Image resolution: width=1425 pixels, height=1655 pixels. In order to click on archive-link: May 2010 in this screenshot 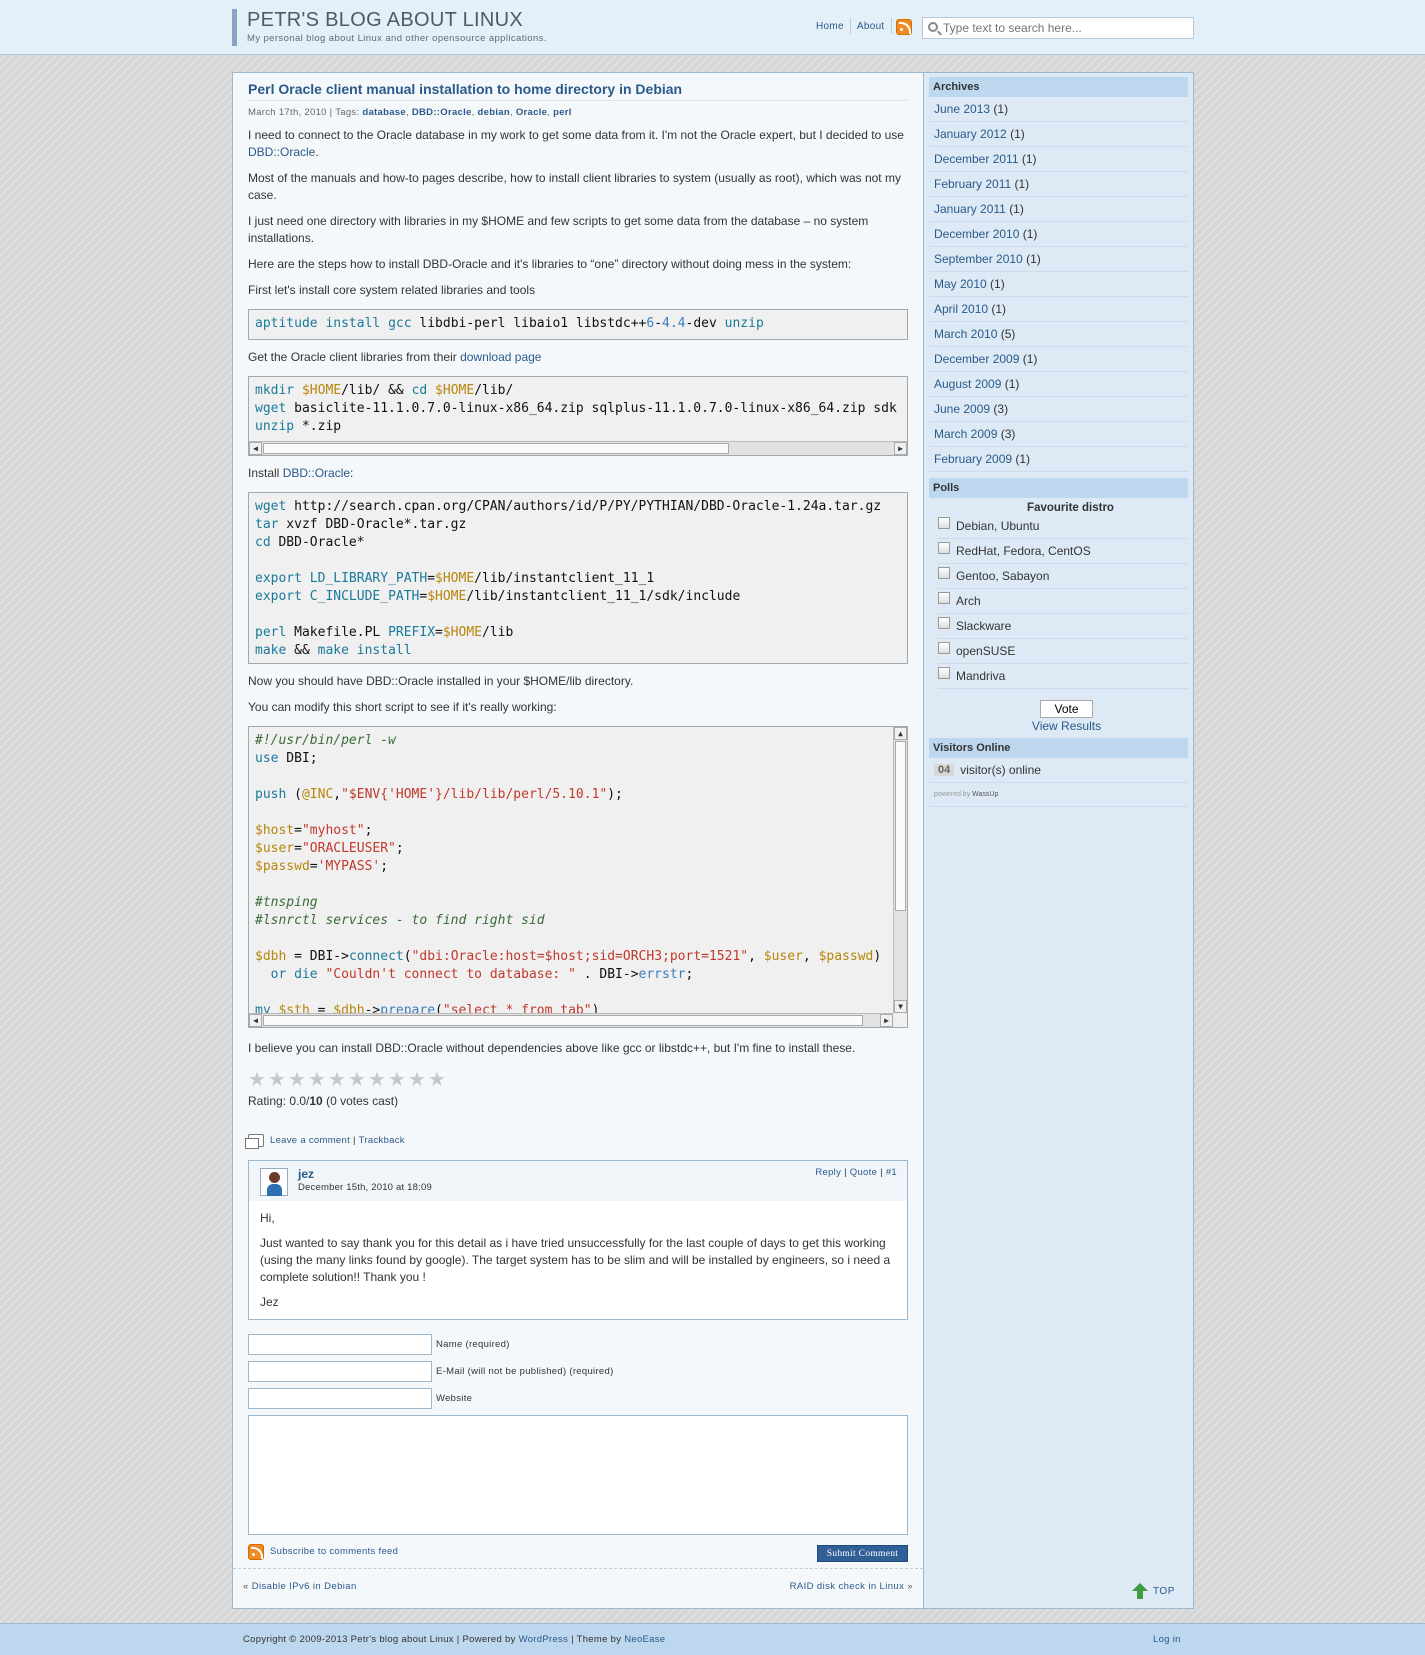, I will do `click(960, 284)`.